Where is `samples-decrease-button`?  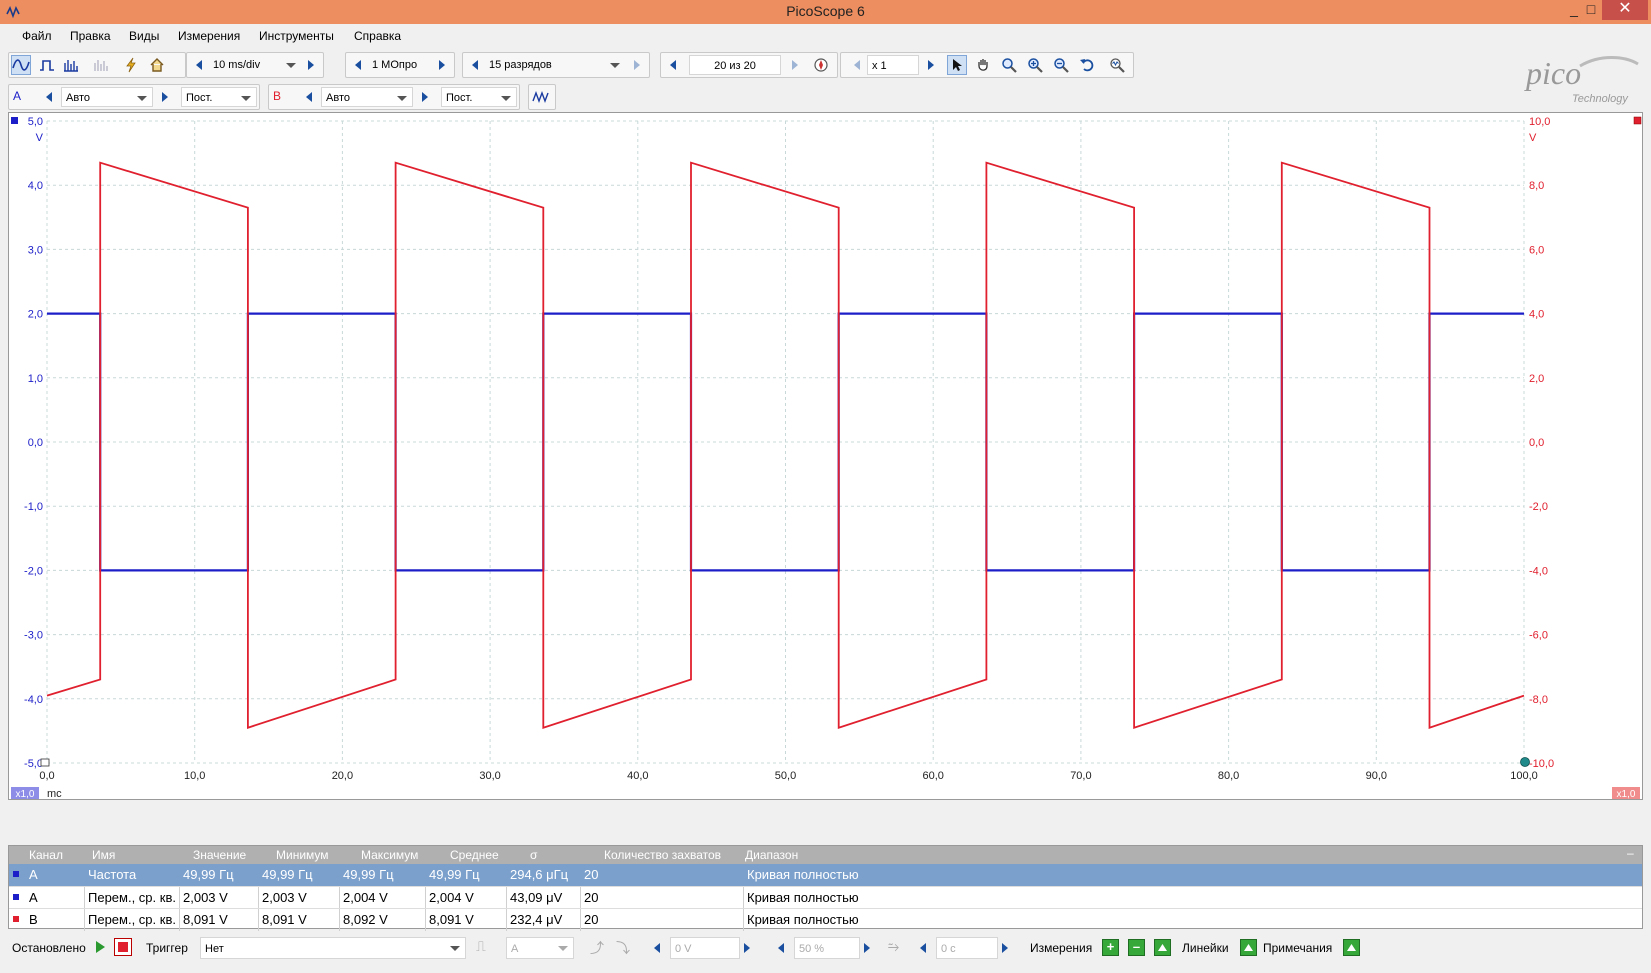 samples-decrease-button is located at coordinates (358, 65).